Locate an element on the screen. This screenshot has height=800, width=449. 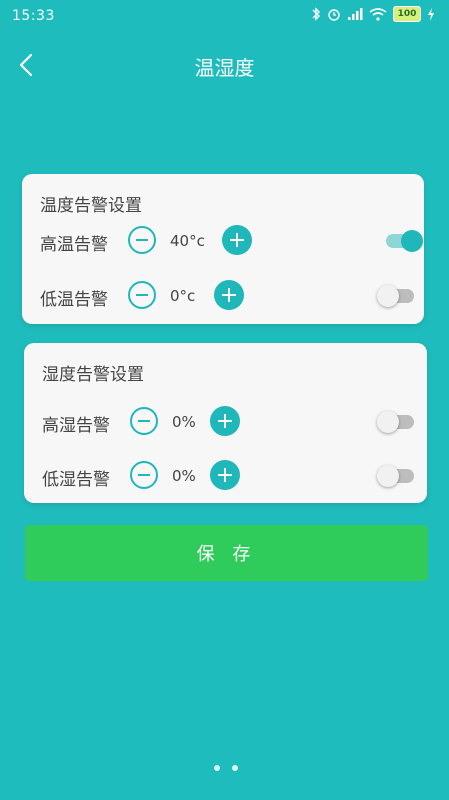
low-temp-increase-button is located at coordinates (229, 295).